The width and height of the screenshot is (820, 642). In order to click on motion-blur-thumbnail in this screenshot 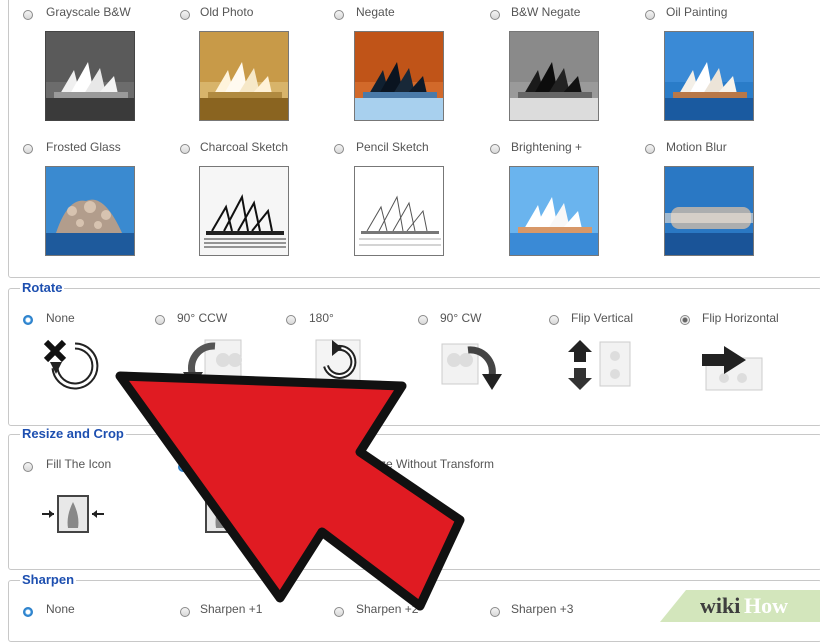, I will do `click(709, 211)`.